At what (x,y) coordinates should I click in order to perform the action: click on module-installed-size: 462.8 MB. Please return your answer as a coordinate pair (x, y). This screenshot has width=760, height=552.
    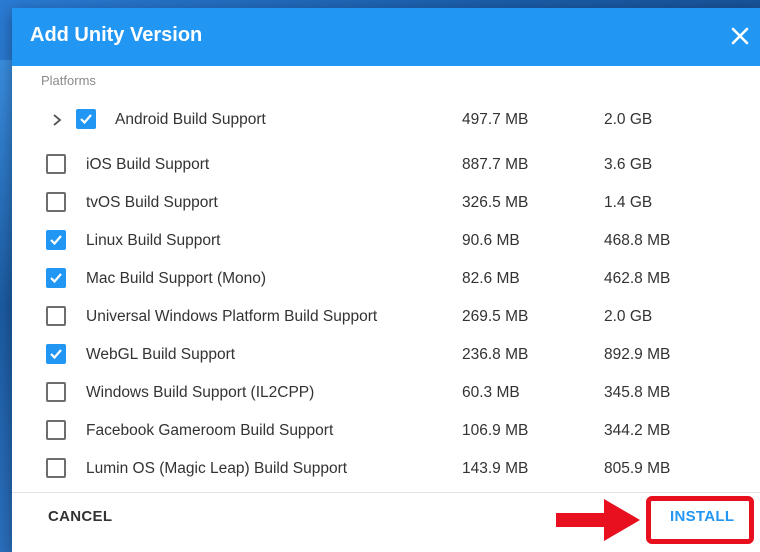
    Looking at the image, I should click on (637, 278).